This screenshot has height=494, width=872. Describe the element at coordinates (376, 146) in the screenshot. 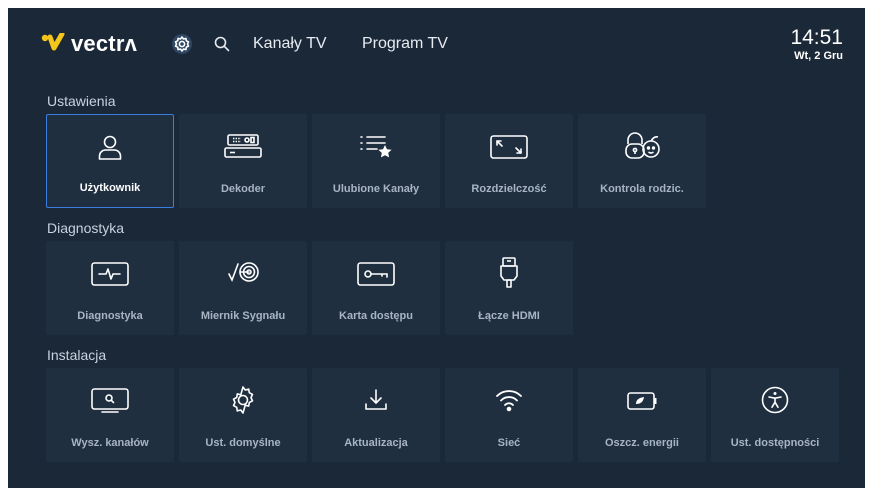

I see `favorite-list-icon` at that location.